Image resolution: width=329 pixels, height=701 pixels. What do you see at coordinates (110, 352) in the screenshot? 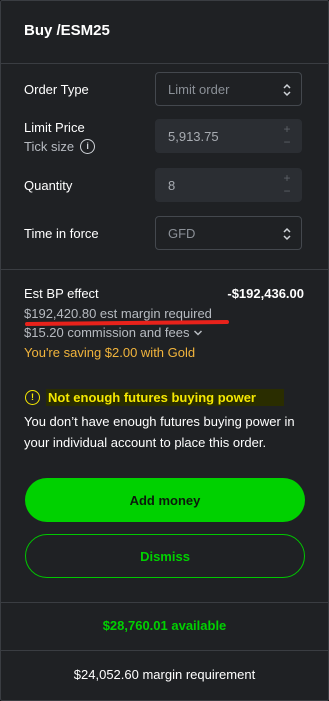
I see `gold-savings: You're saving $2.00 with Gold` at bounding box center [110, 352].